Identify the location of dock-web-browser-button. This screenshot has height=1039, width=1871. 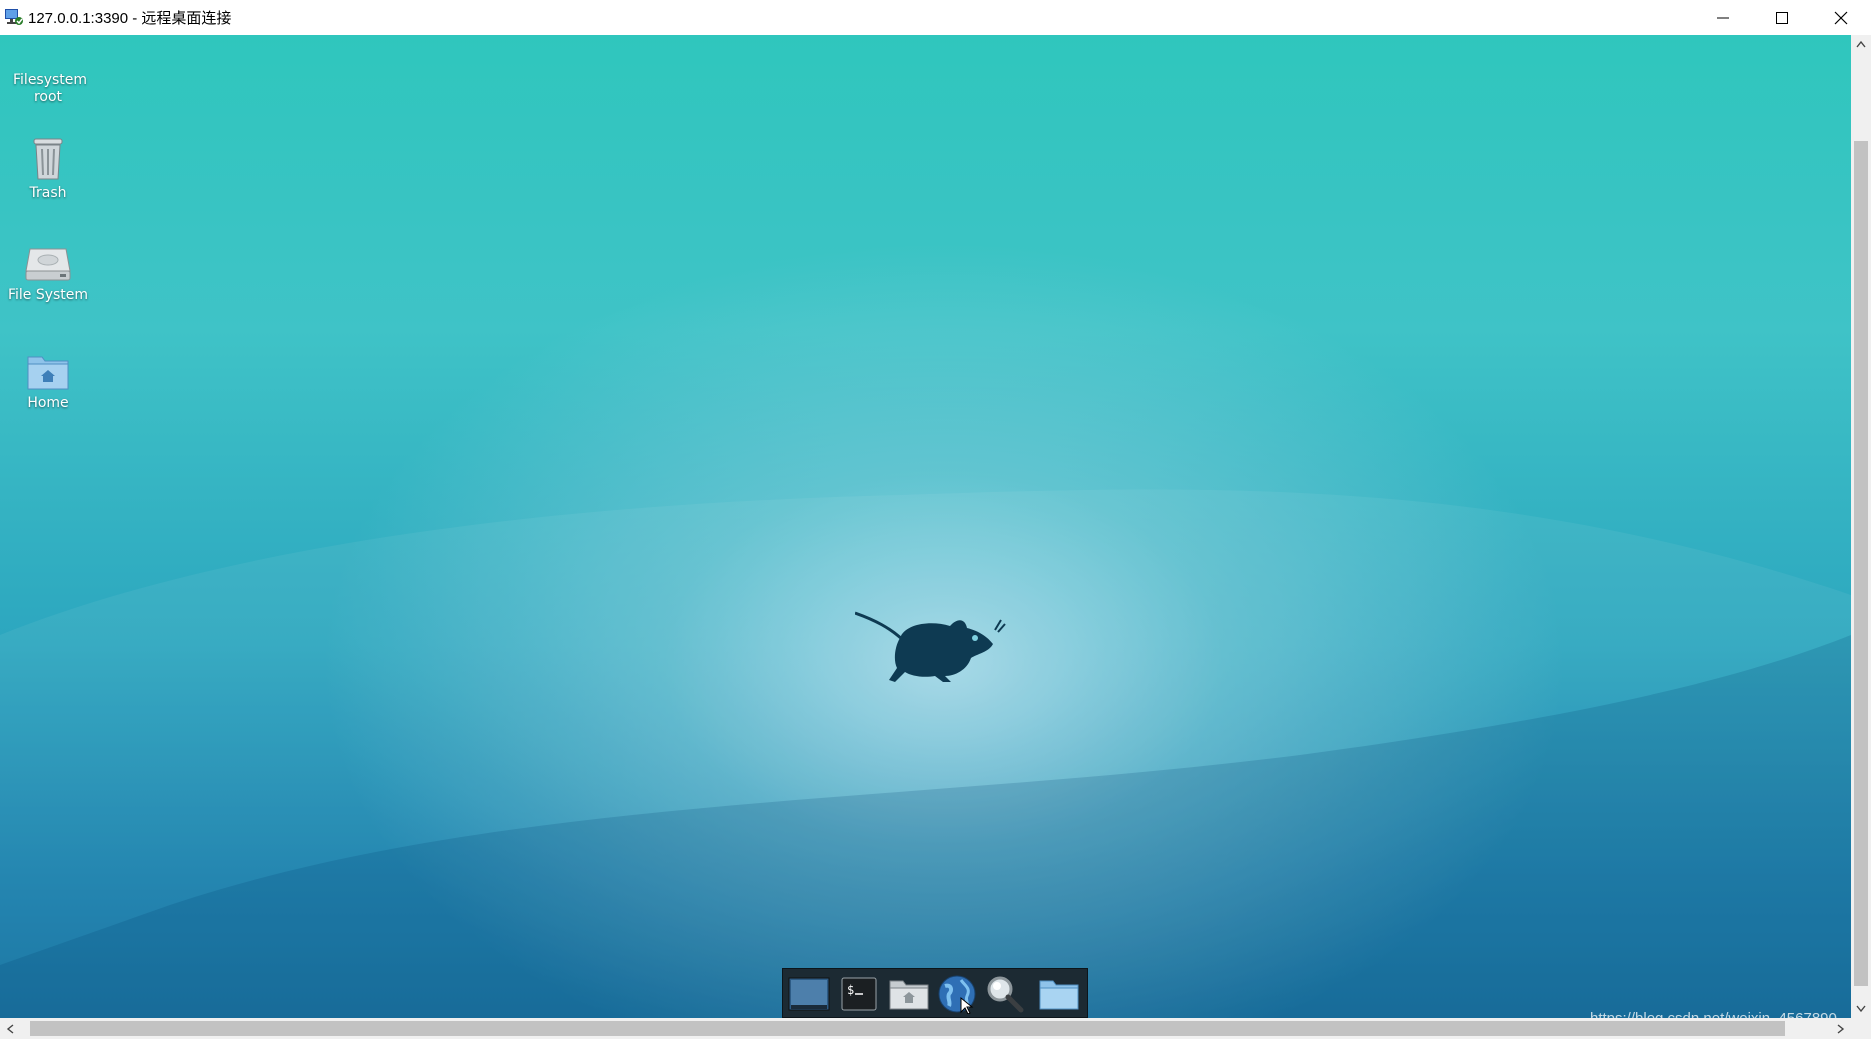
(957, 994).